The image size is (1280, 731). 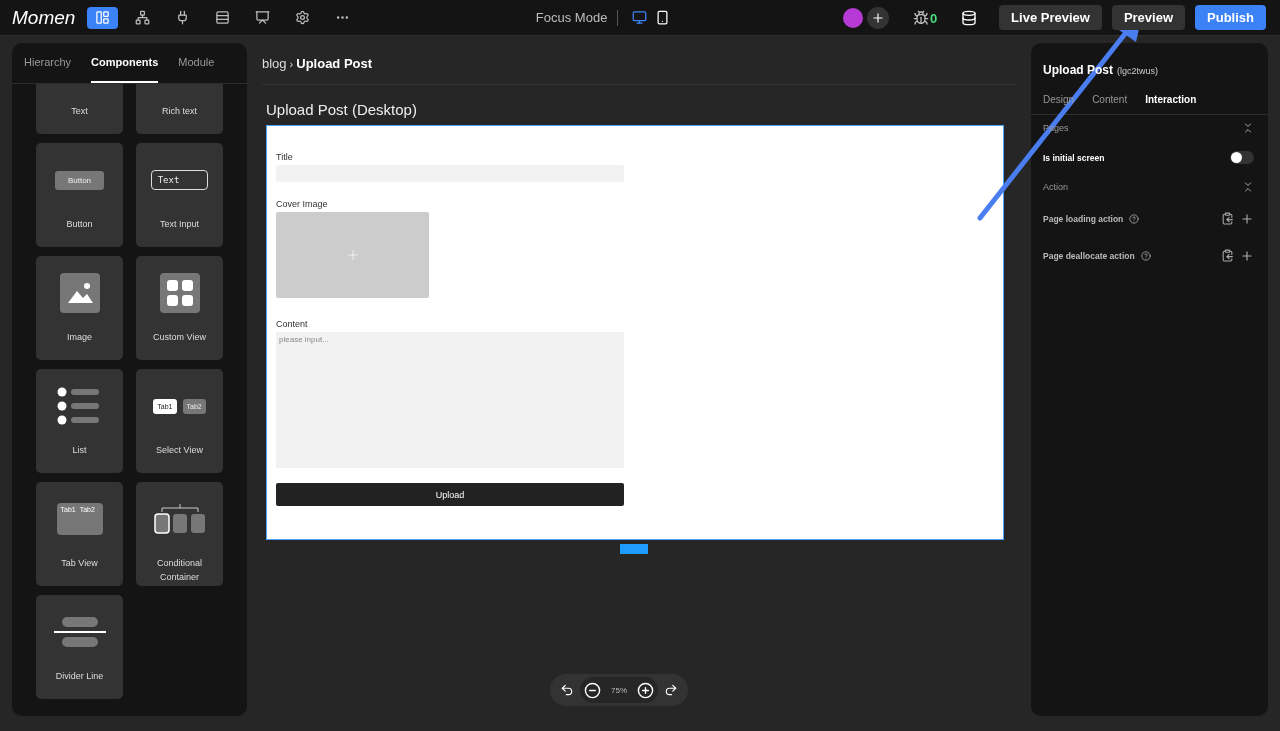 What do you see at coordinates (634, 549) in the screenshot?
I see `size-tag` at bounding box center [634, 549].